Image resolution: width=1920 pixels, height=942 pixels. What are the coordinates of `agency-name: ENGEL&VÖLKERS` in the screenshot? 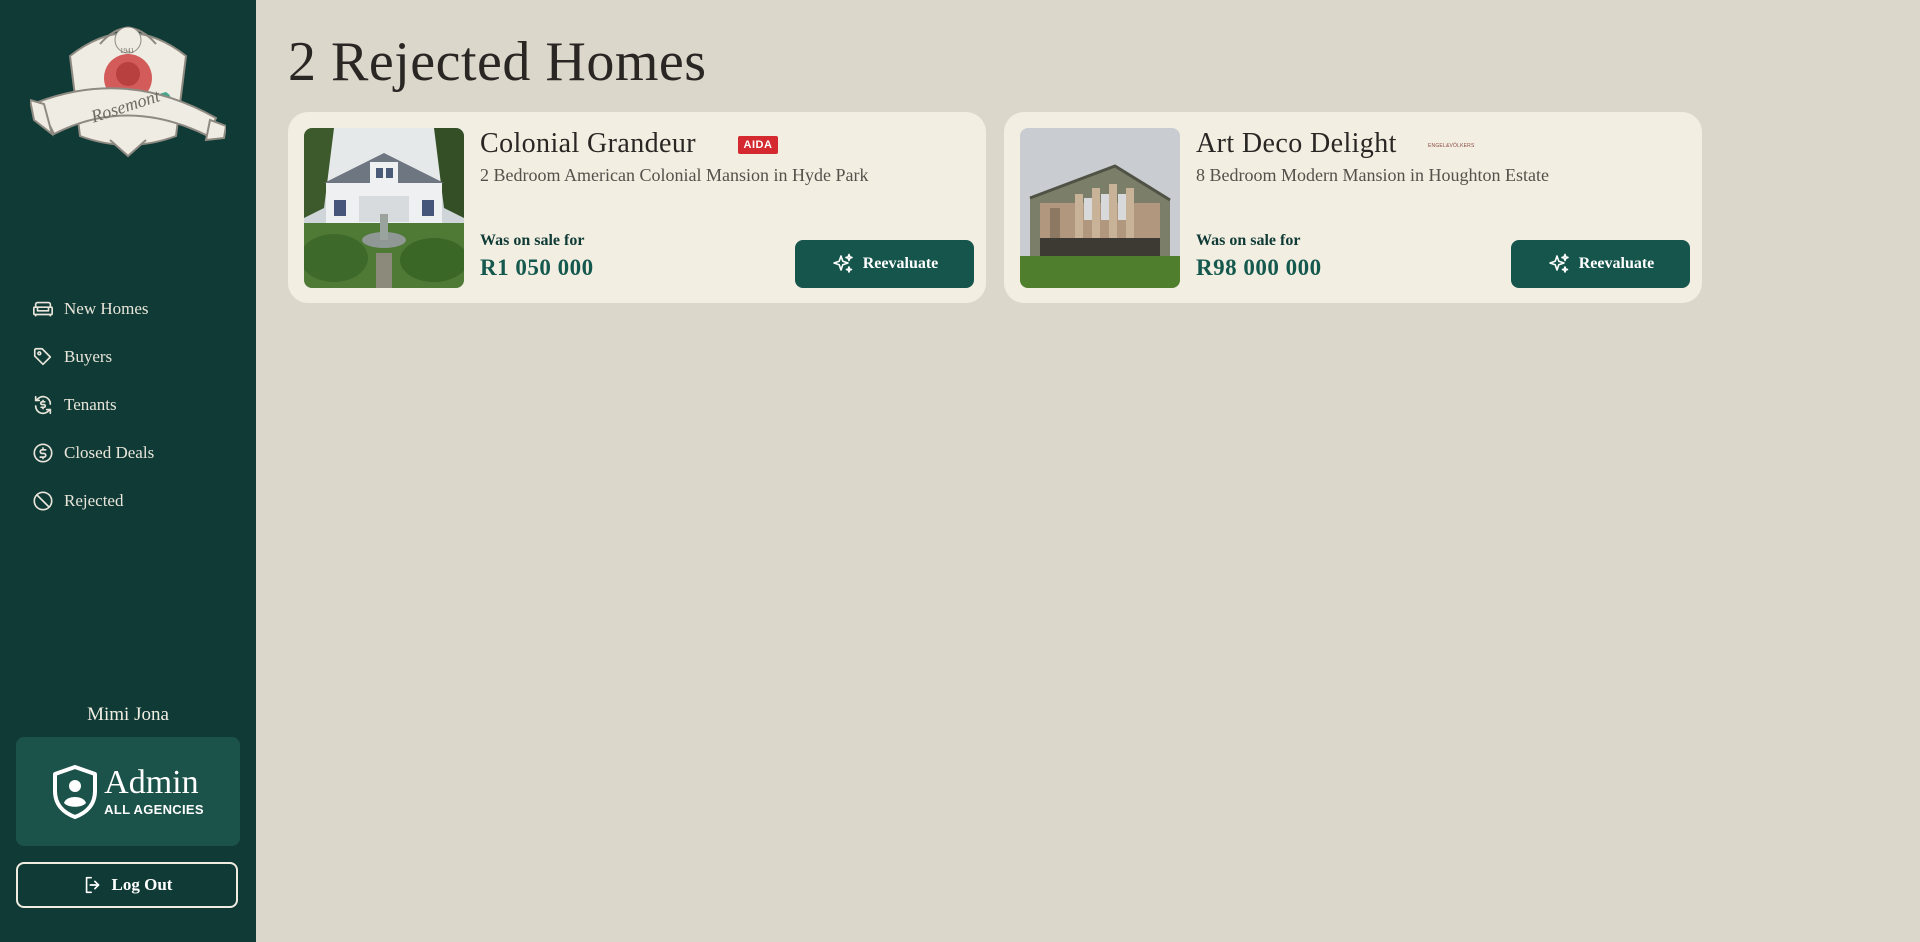 It's located at (1451, 146).